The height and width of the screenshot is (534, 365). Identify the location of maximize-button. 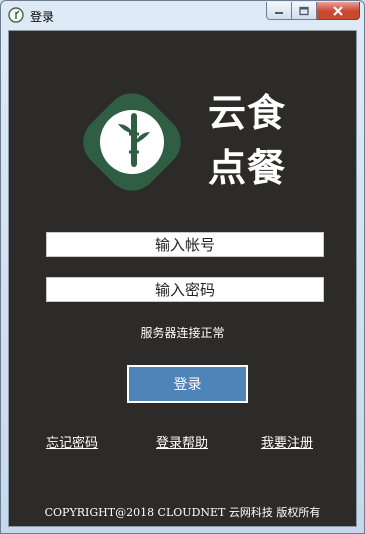
(304, 11).